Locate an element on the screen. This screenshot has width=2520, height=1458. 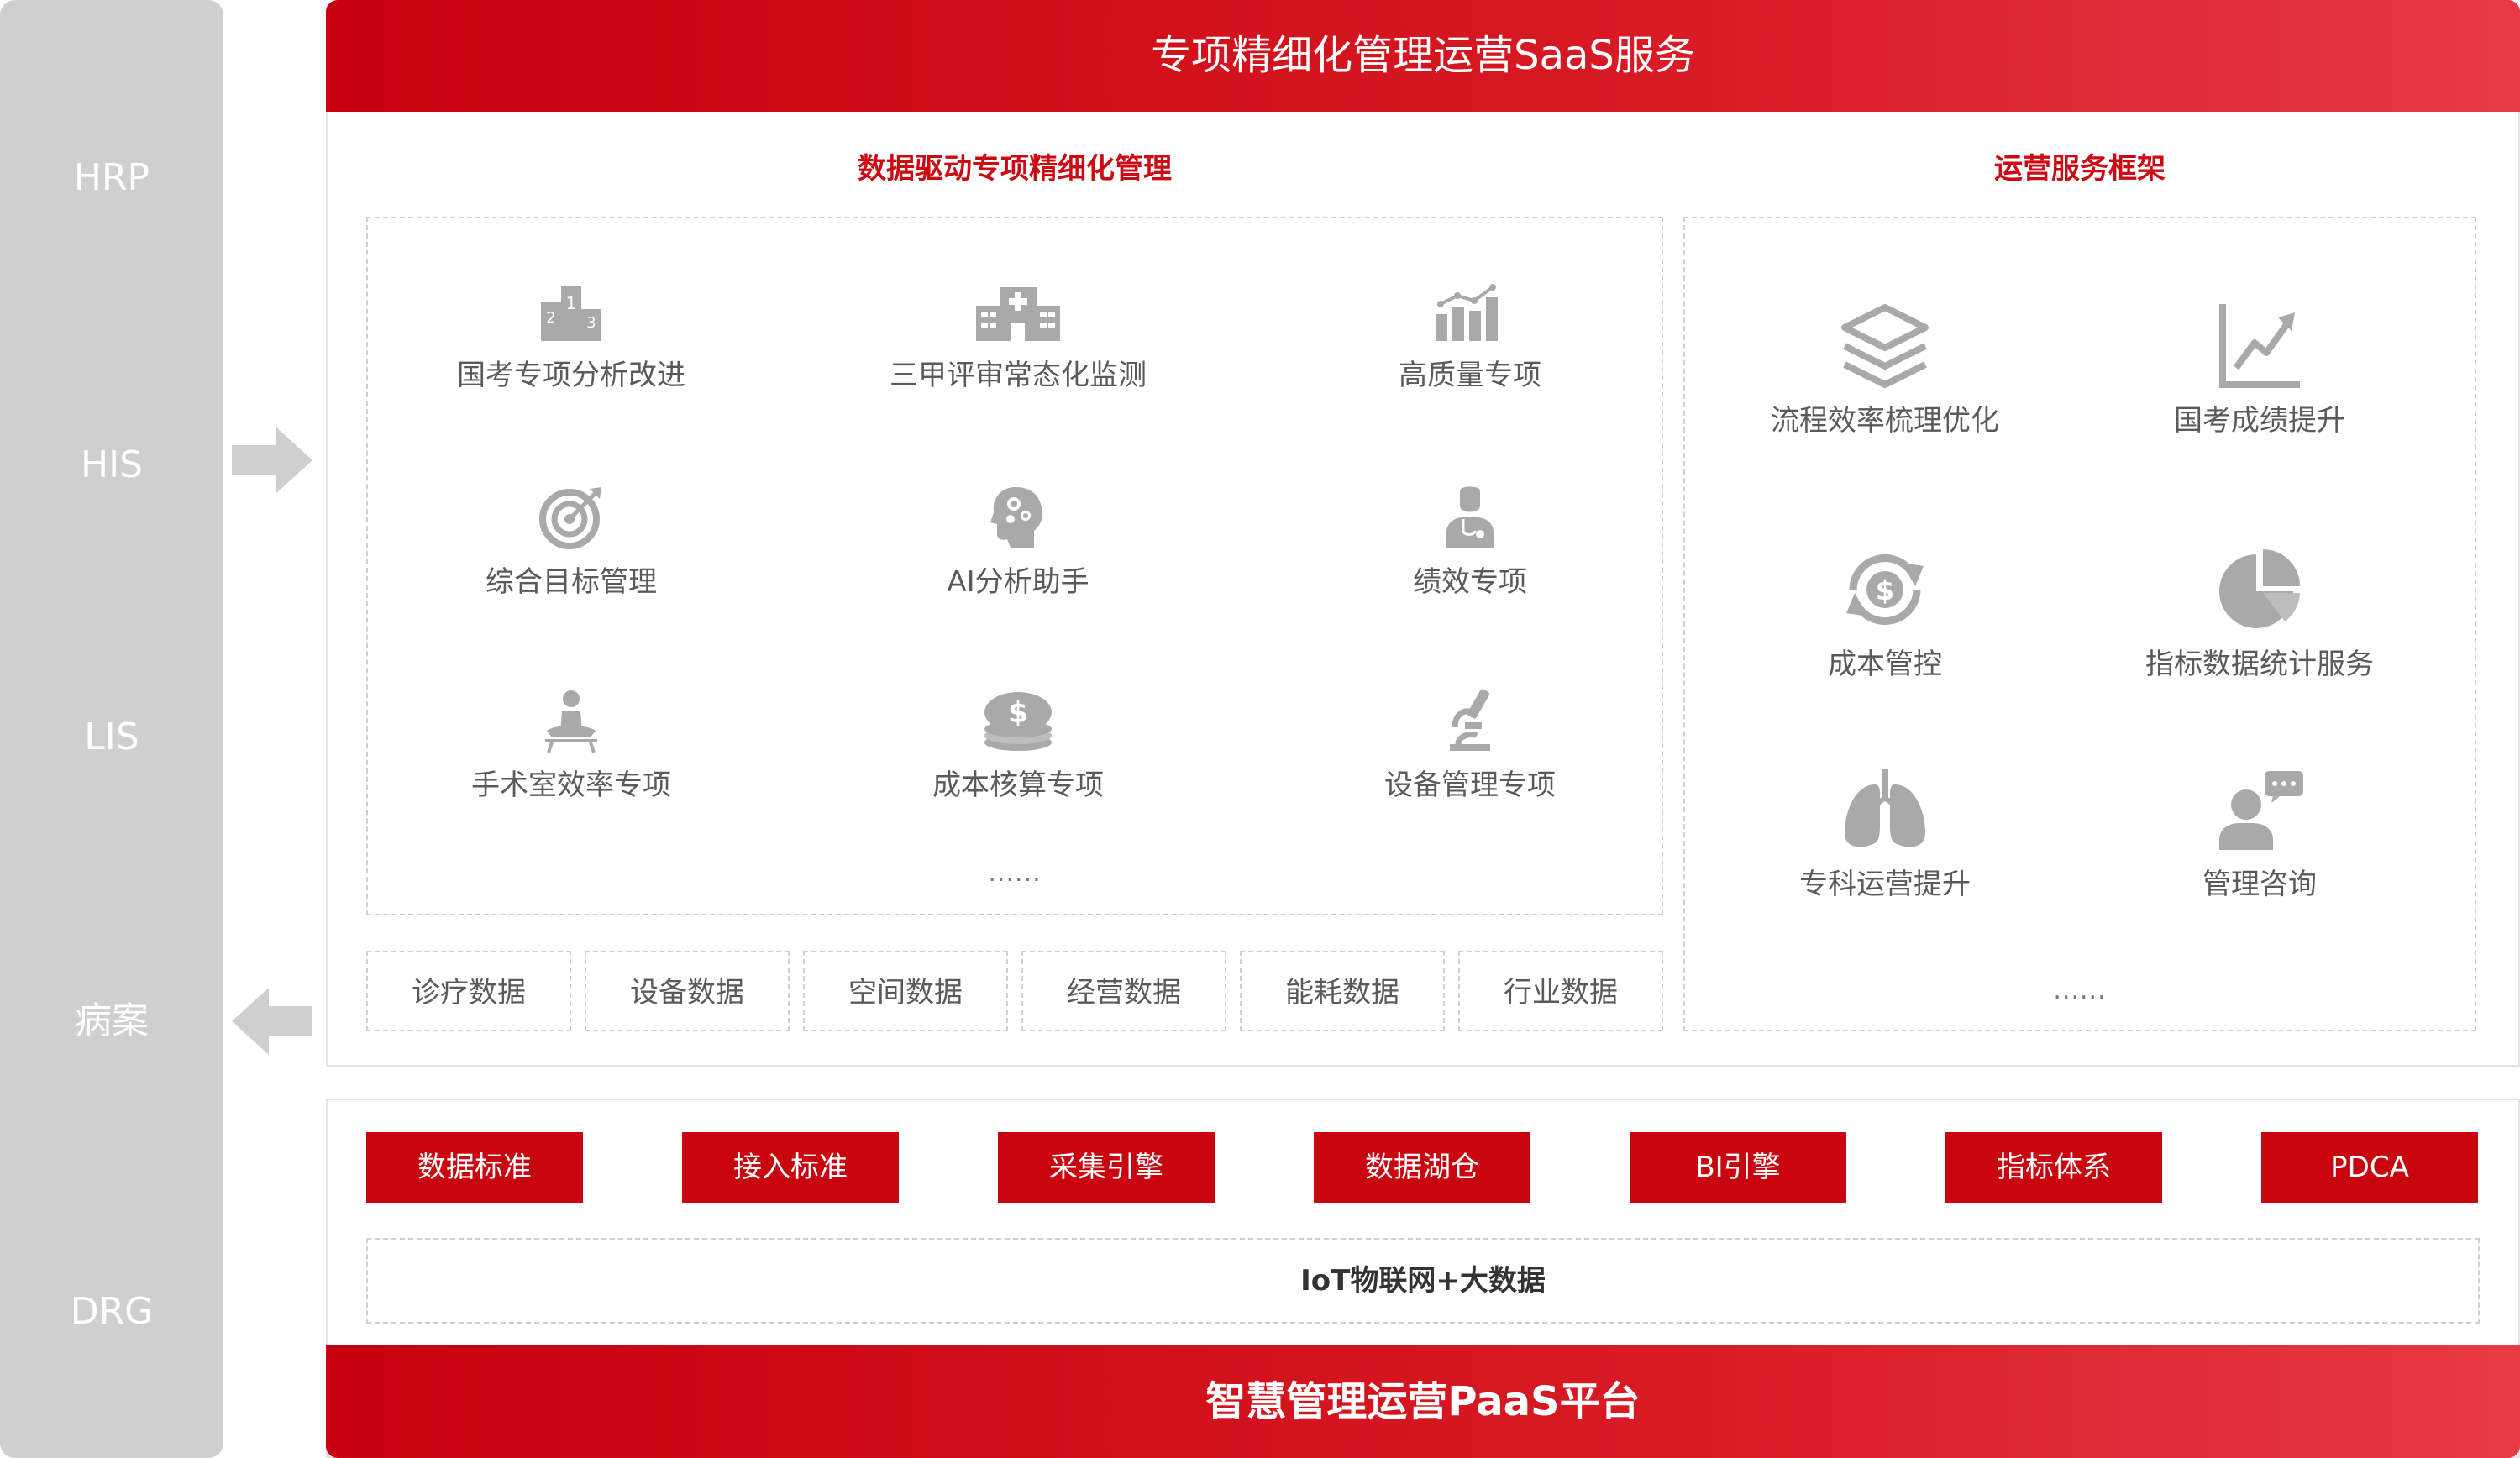
data-source-operations: 经营数据 is located at coordinates (1123, 991).